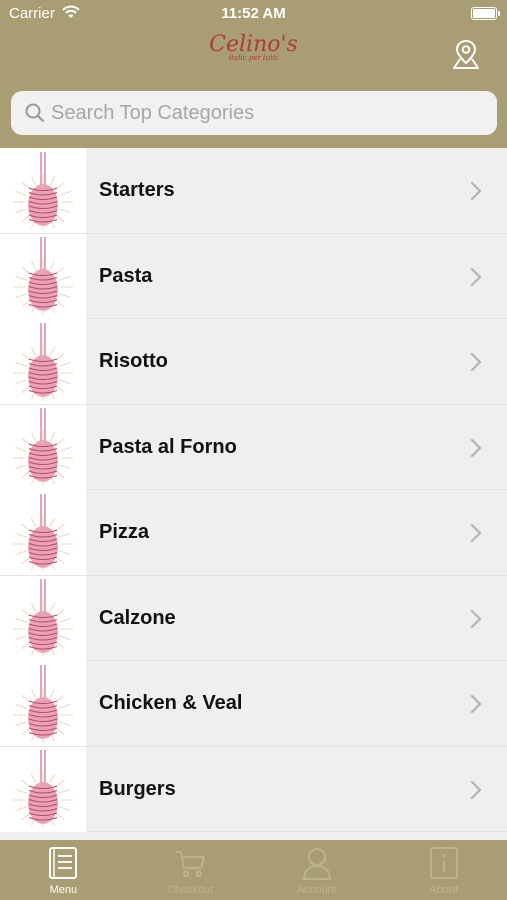 The image size is (507, 900). What do you see at coordinates (253, 704) in the screenshot?
I see `category-row-chicken-veal: Chicken & Veal` at bounding box center [253, 704].